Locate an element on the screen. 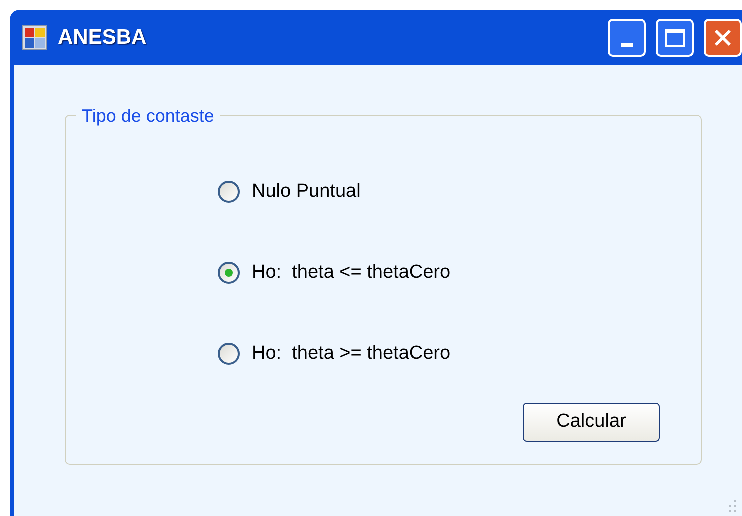  option-label: Ho: theta >= thetaCero is located at coordinates (351, 354).